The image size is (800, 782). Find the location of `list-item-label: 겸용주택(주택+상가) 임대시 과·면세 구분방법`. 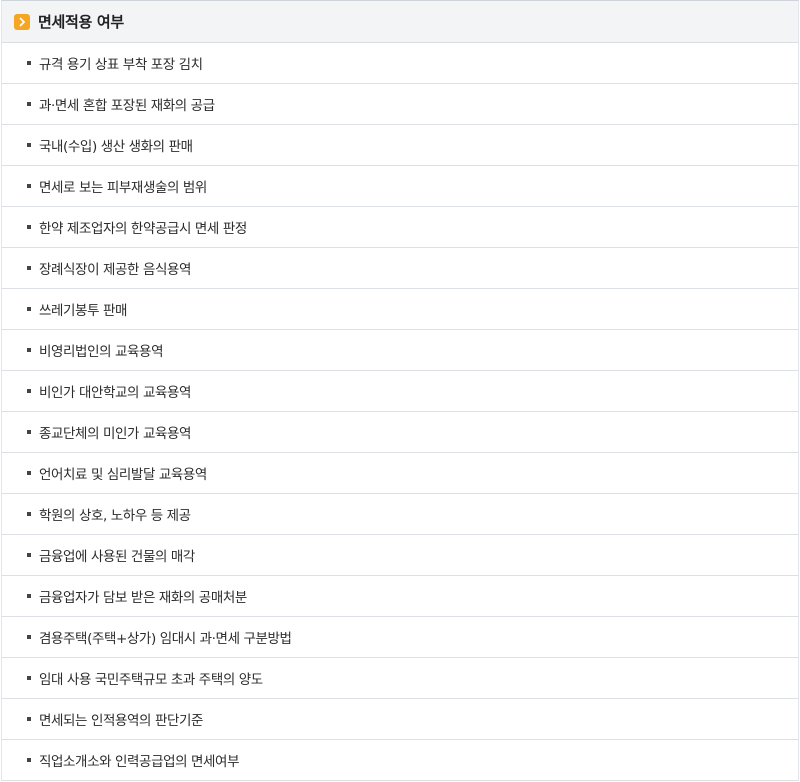

list-item-label: 겸용주택(주택+상가) 임대시 과·면세 구분방법 is located at coordinates (165, 637).